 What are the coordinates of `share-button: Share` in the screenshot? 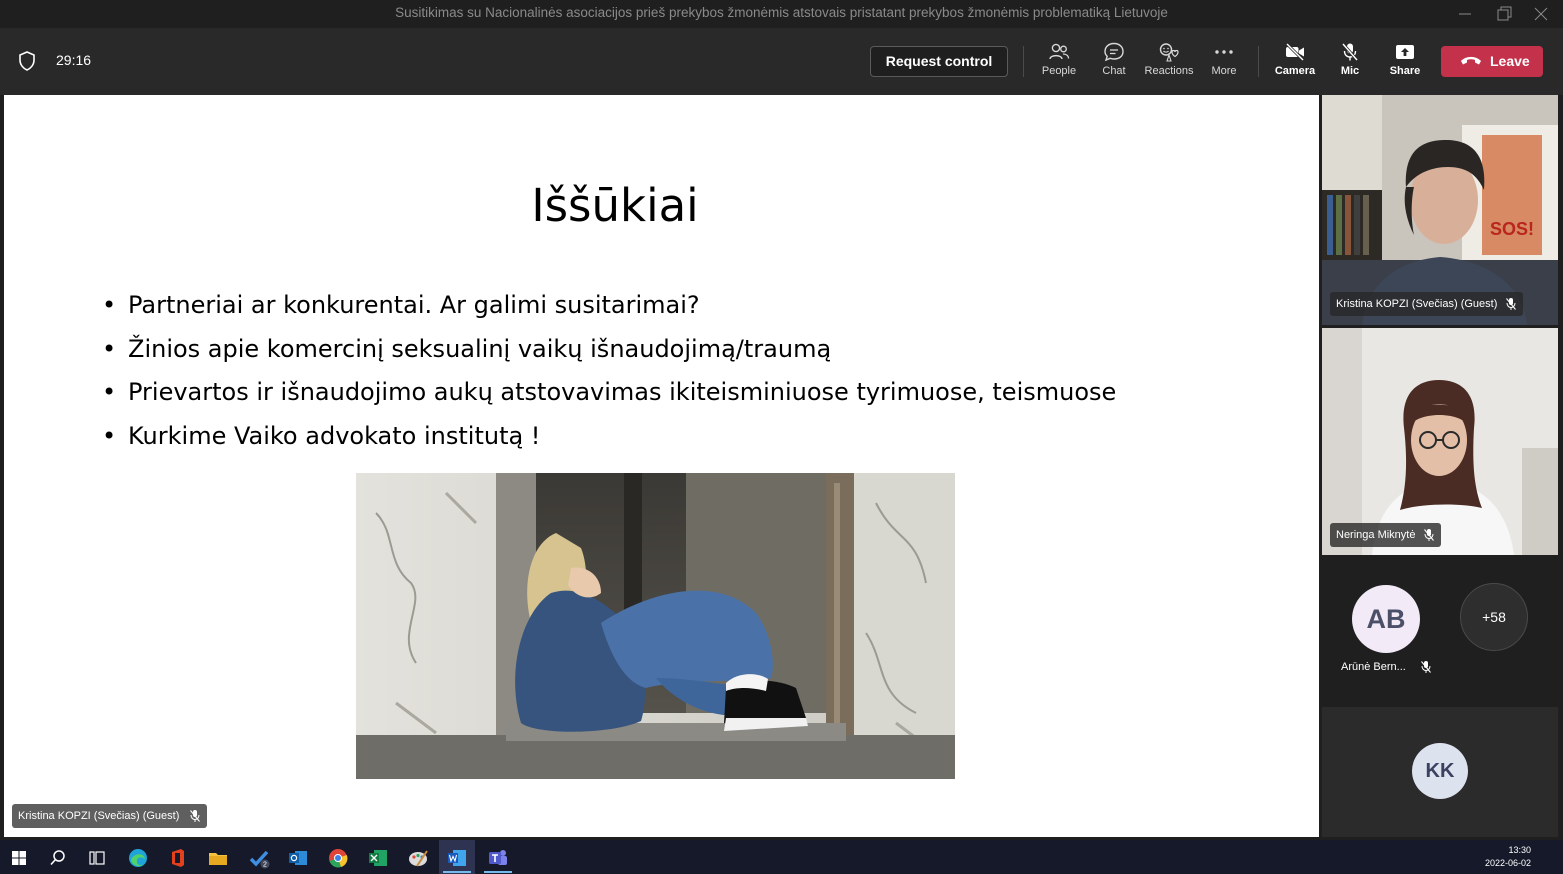 It's located at (1405, 63).